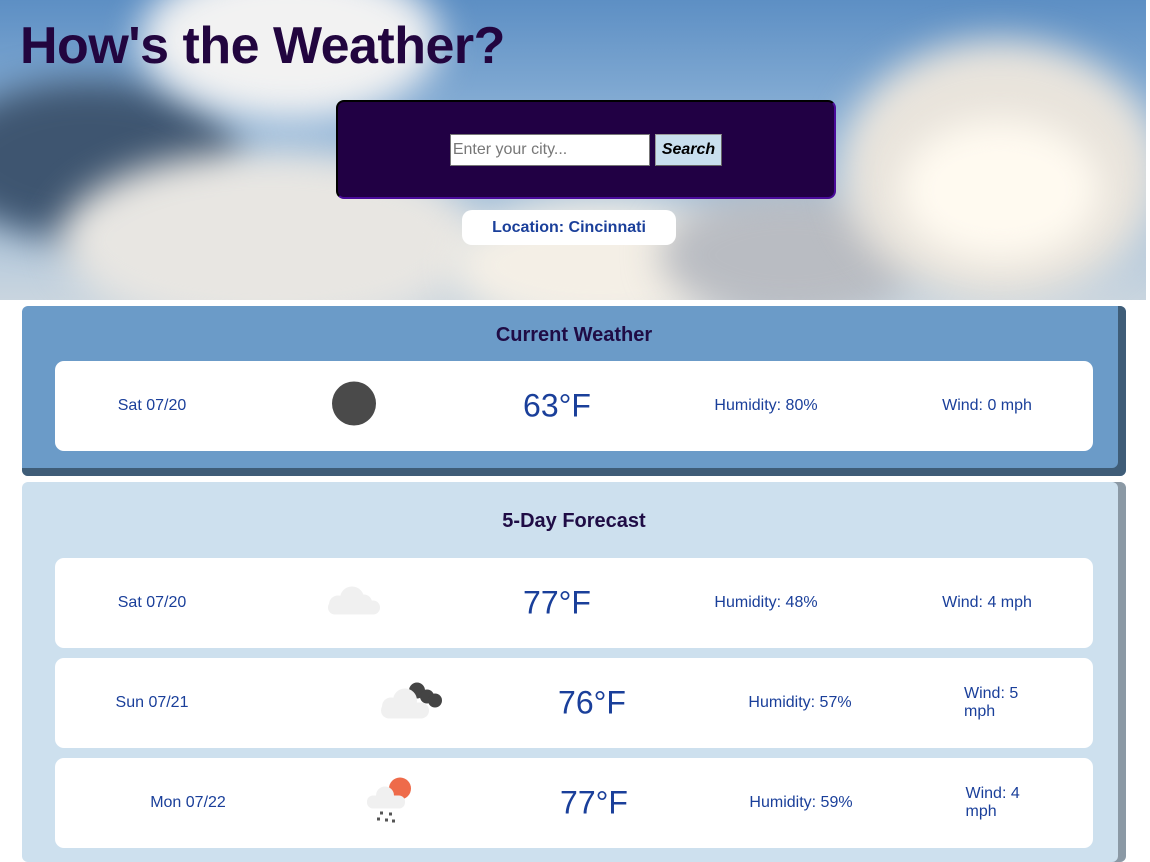 This screenshot has width=1150, height=862. Describe the element at coordinates (991, 702) in the screenshot. I see `wind: Wind: 5 mph` at that location.